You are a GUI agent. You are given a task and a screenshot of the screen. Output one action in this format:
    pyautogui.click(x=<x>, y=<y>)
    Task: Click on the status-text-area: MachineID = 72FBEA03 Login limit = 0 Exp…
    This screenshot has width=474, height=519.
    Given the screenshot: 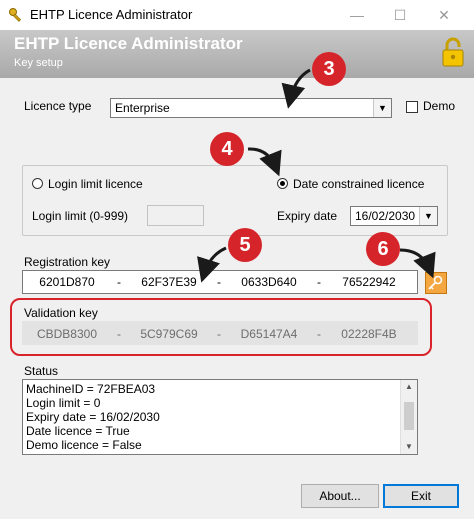 What is the action you would take?
    pyautogui.click(x=220, y=417)
    